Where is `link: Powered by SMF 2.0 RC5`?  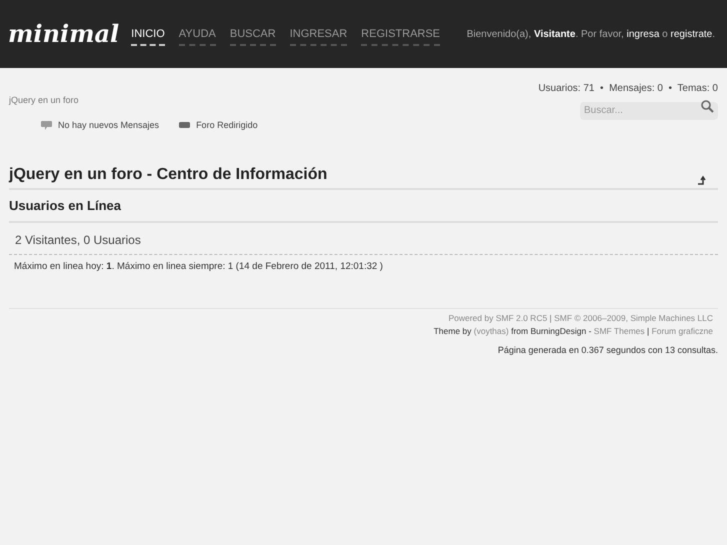
link: Powered by SMF 2.0 RC5 is located at coordinates (498, 318).